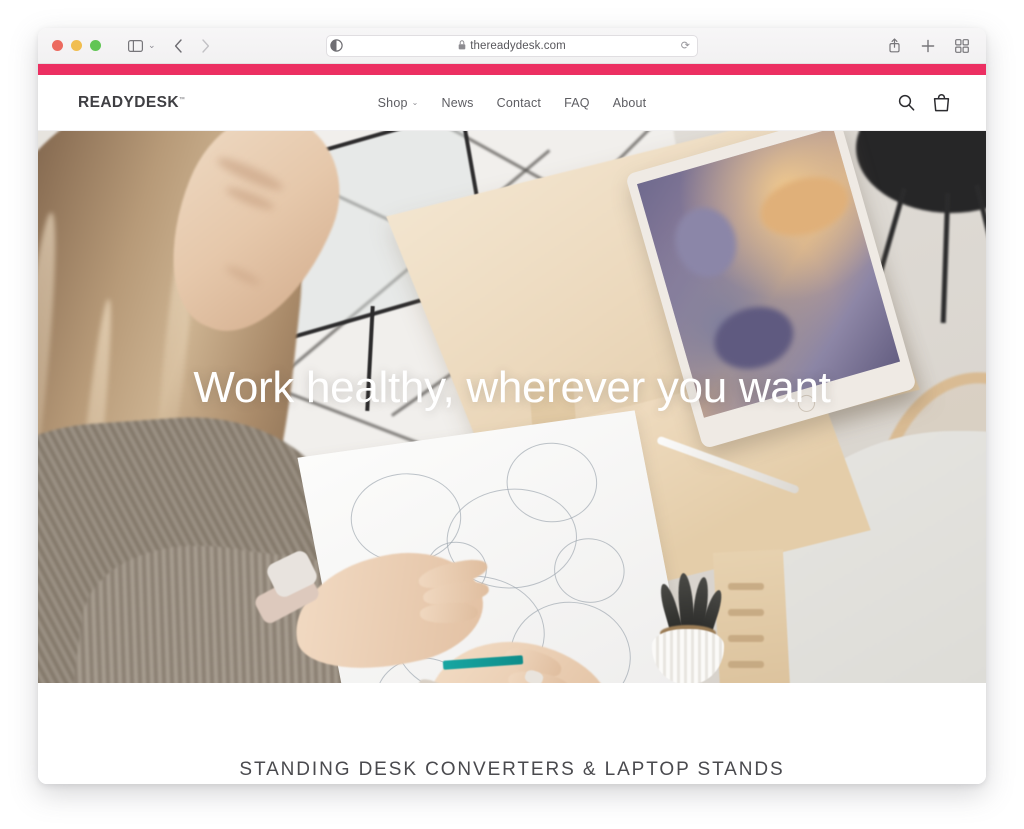  Describe the element at coordinates (941, 102) in the screenshot. I see `shopping-bag-icon` at that location.